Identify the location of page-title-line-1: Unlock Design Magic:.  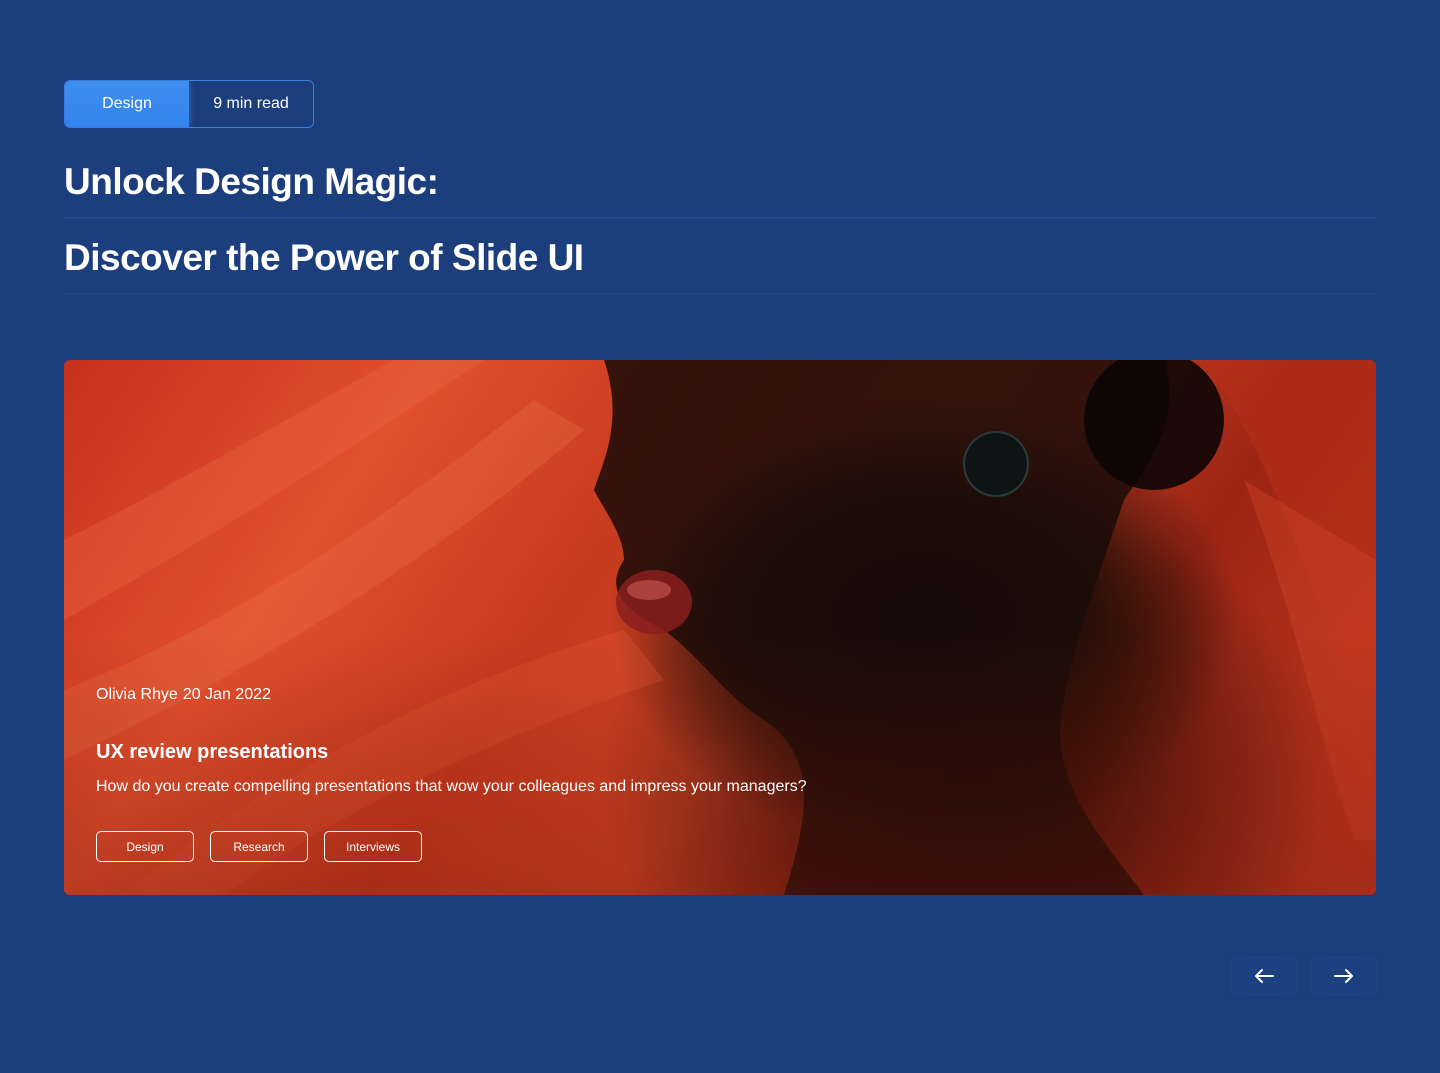
(251, 181).